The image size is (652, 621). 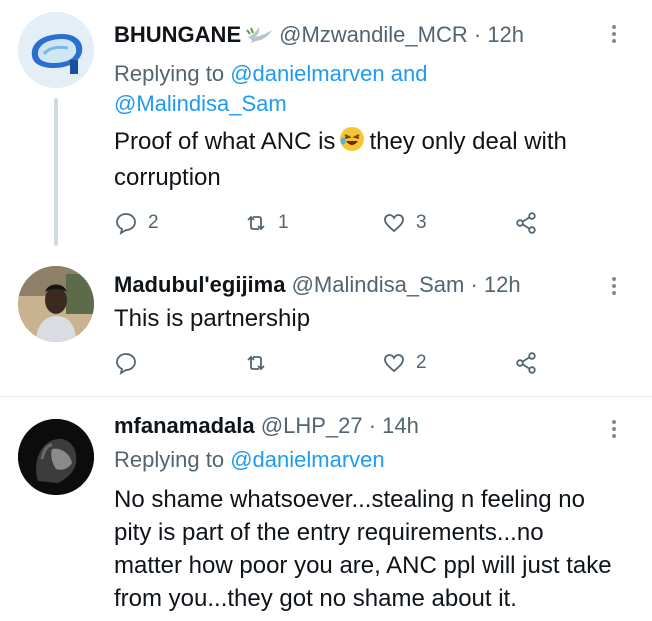 I want to click on person-avatar-image, so click(x=56, y=304).